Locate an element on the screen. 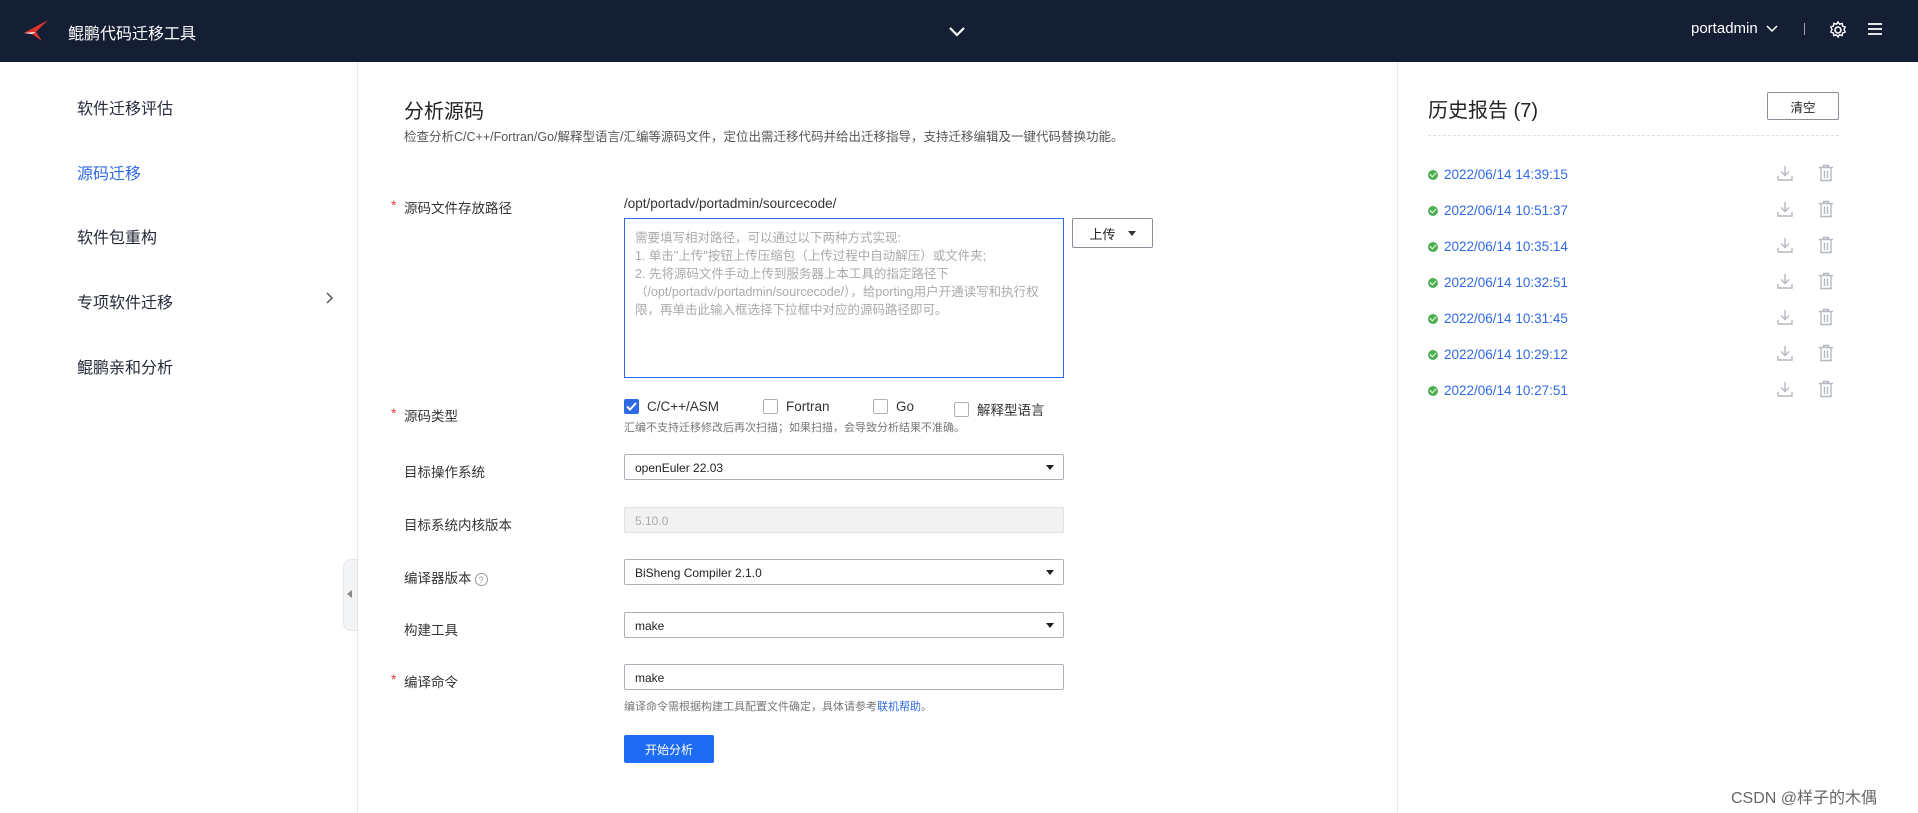 Image resolution: width=1918 pixels, height=813 pixels. source-path-label: 源码文件存放路径 is located at coordinates (458, 208).